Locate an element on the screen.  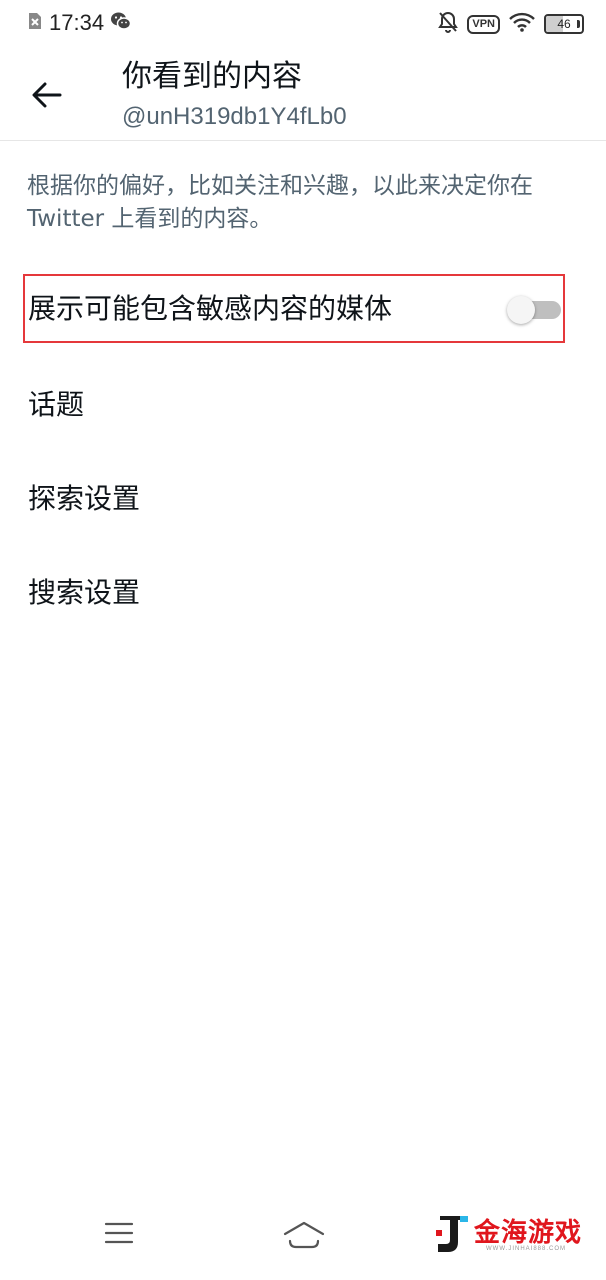
watermark: 金海游戏 WWW.JINHAI888.COM is located at coordinates (515, 1234).